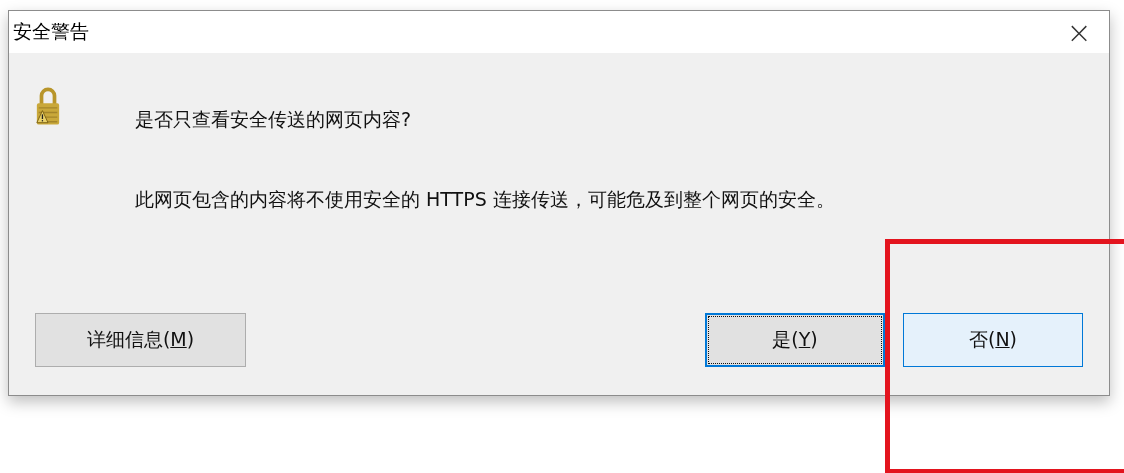 Image resolution: width=1124 pixels, height=473 pixels. Describe the element at coordinates (993, 340) in the screenshot. I see `dialog-button: 否(N)` at that location.